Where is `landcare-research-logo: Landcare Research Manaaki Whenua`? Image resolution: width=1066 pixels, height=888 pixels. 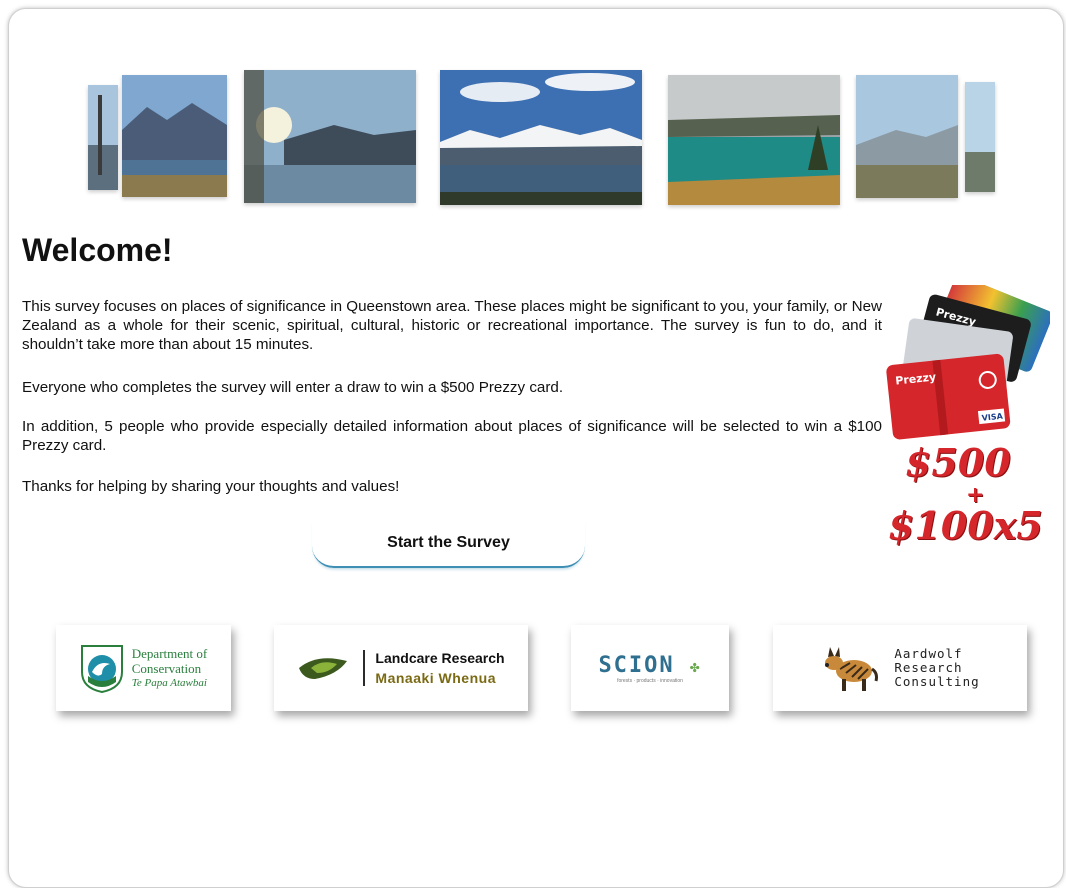 landcare-research-logo: Landcare Research Manaaki Whenua is located at coordinates (401, 668).